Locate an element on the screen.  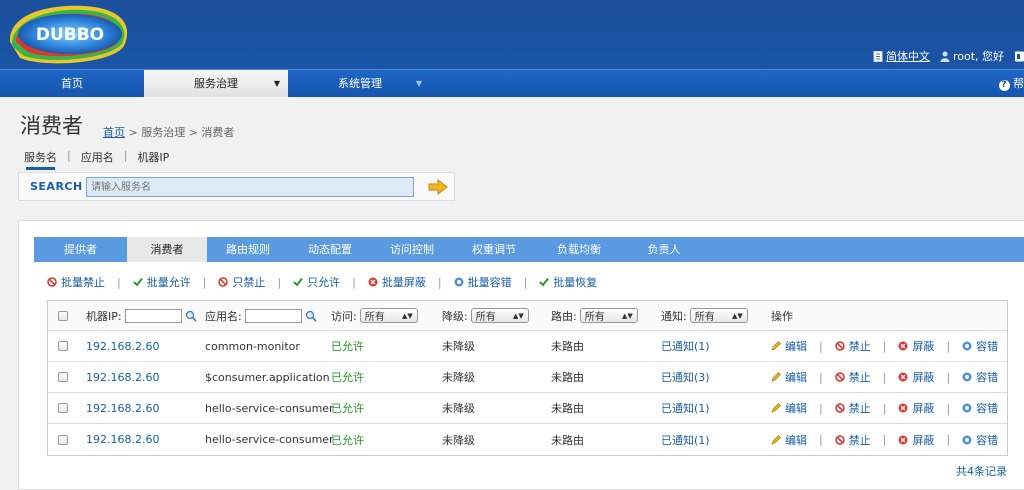
route-select: 所有 ▲▼ is located at coordinates (608, 315).